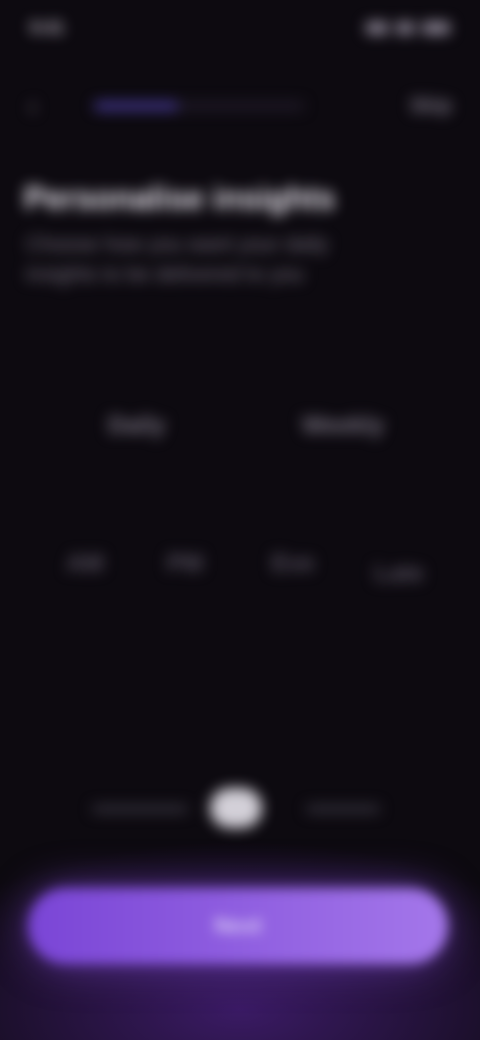  Describe the element at coordinates (436, 28) in the screenshot. I see `battery-icon` at that location.